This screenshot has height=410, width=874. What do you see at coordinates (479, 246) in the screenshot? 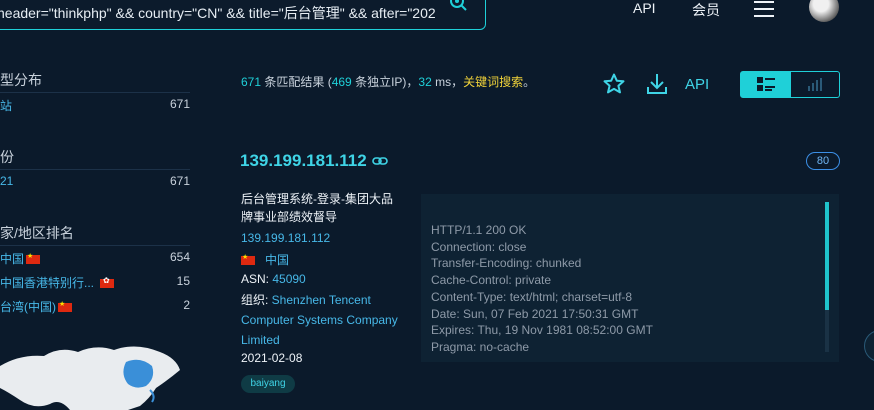
I see `header-line: Connection: close` at bounding box center [479, 246].